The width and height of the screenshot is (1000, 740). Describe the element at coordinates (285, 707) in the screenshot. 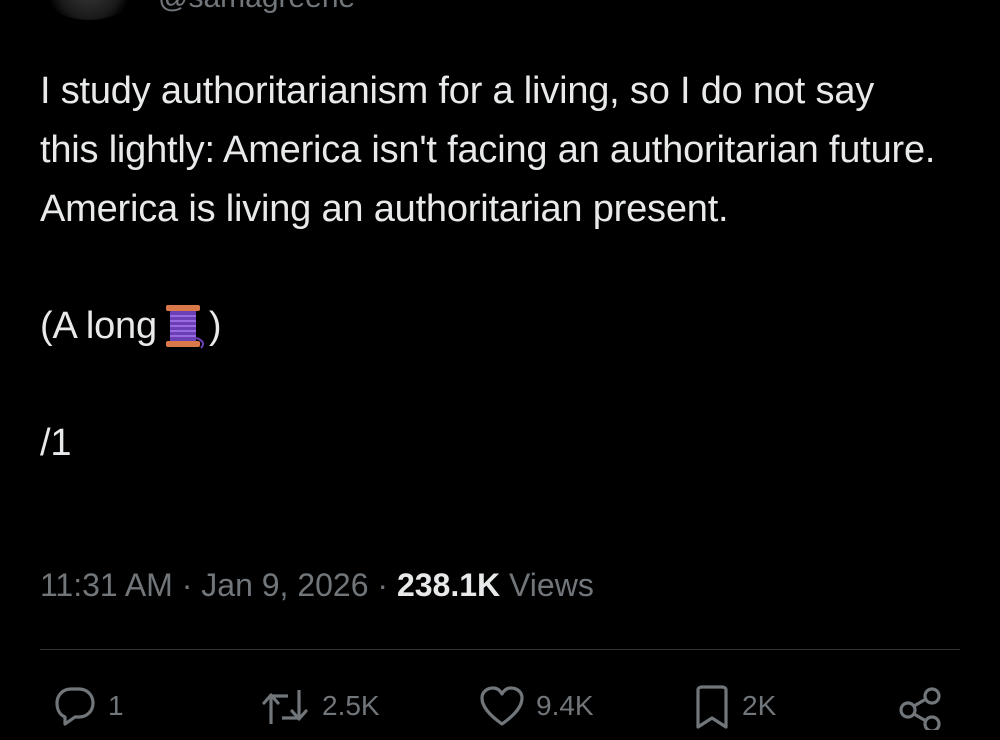

I see `repost-icon` at that location.